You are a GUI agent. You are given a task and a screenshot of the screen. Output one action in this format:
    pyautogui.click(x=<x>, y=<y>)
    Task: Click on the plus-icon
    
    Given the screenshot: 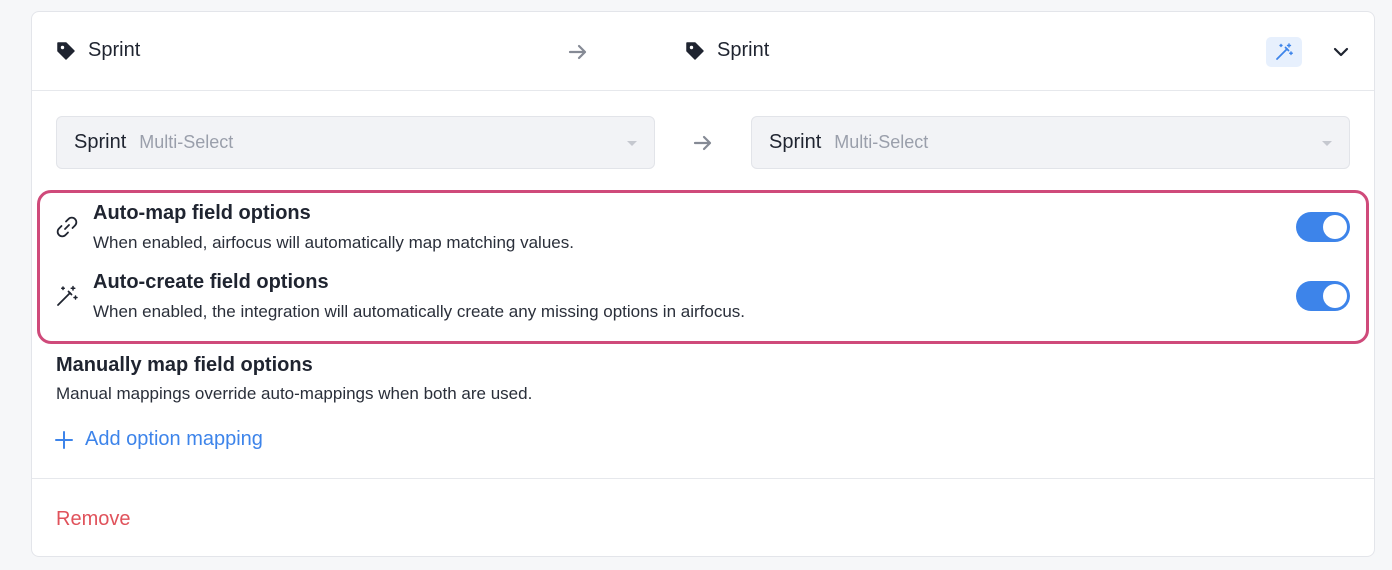 What is the action you would take?
    pyautogui.click(x=64, y=439)
    